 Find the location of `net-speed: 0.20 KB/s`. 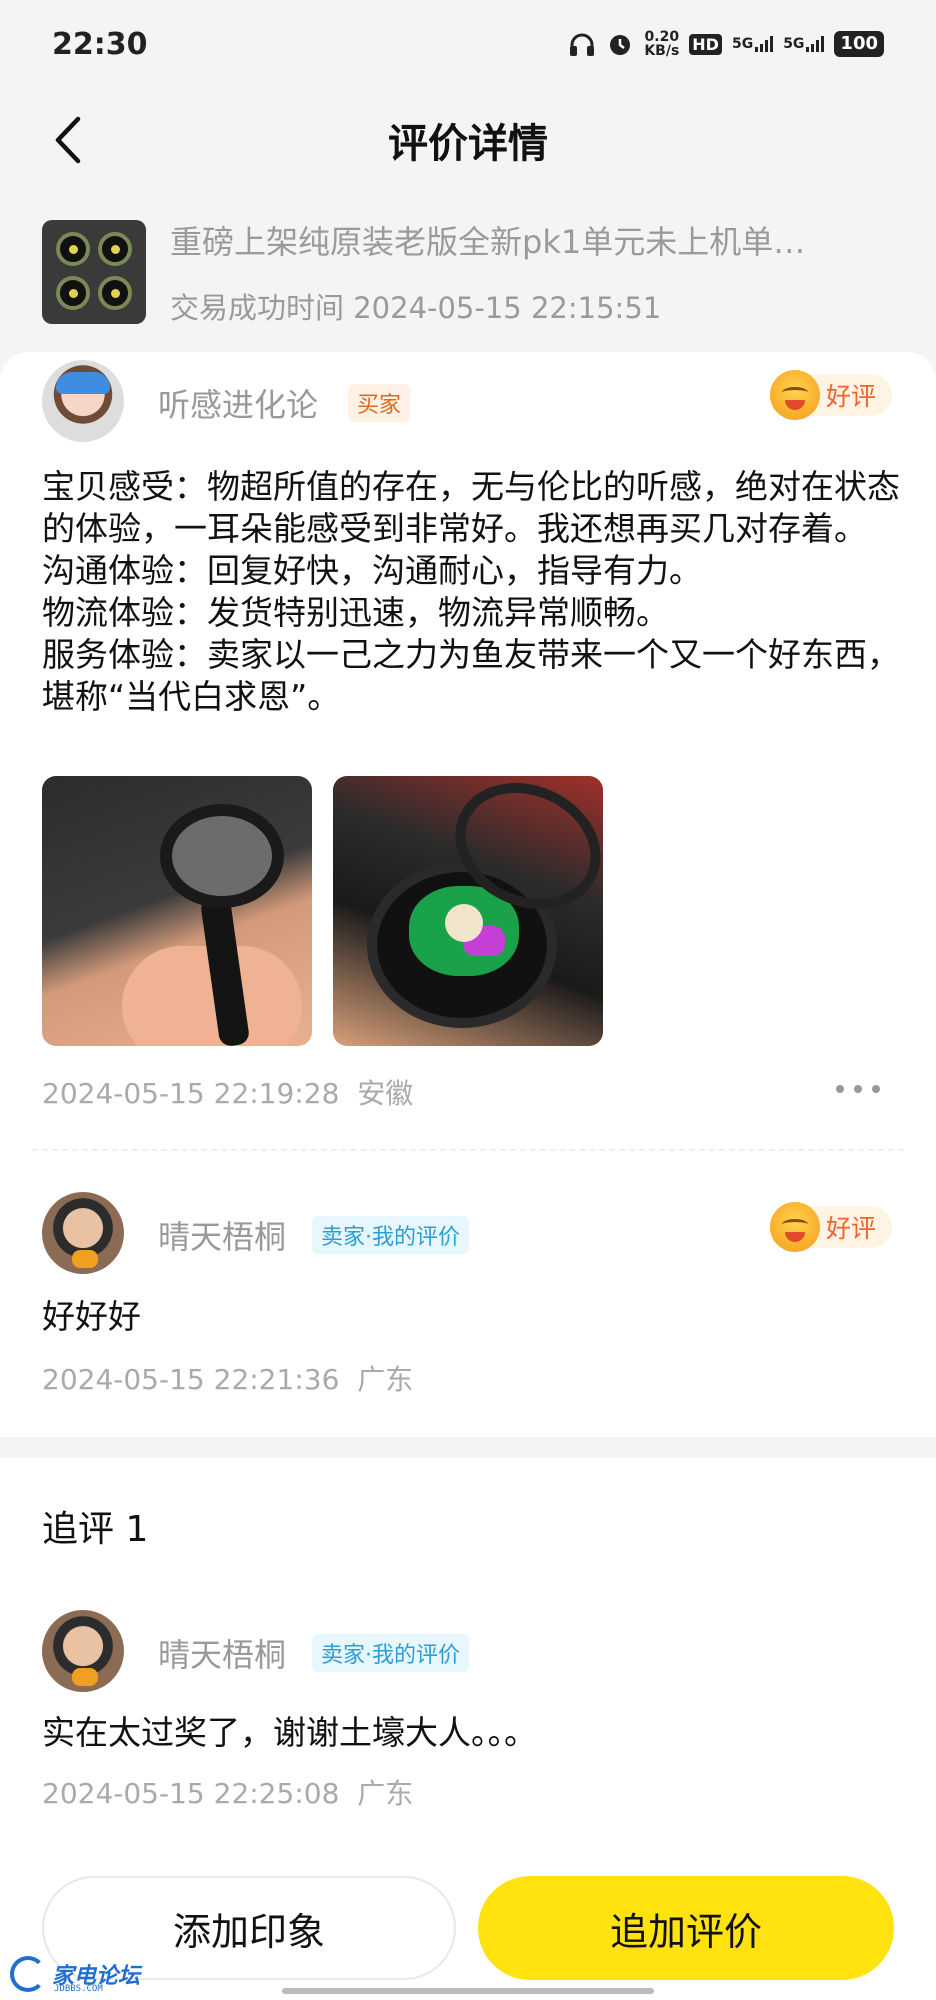

net-speed: 0.20 KB/s is located at coordinates (661, 44).